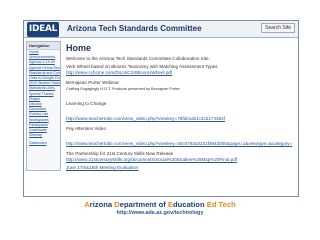 Image resolution: width=320 pixels, height=240 pixels. I want to click on site-title: Arizona Tech Standards Committee, so click(134, 28).